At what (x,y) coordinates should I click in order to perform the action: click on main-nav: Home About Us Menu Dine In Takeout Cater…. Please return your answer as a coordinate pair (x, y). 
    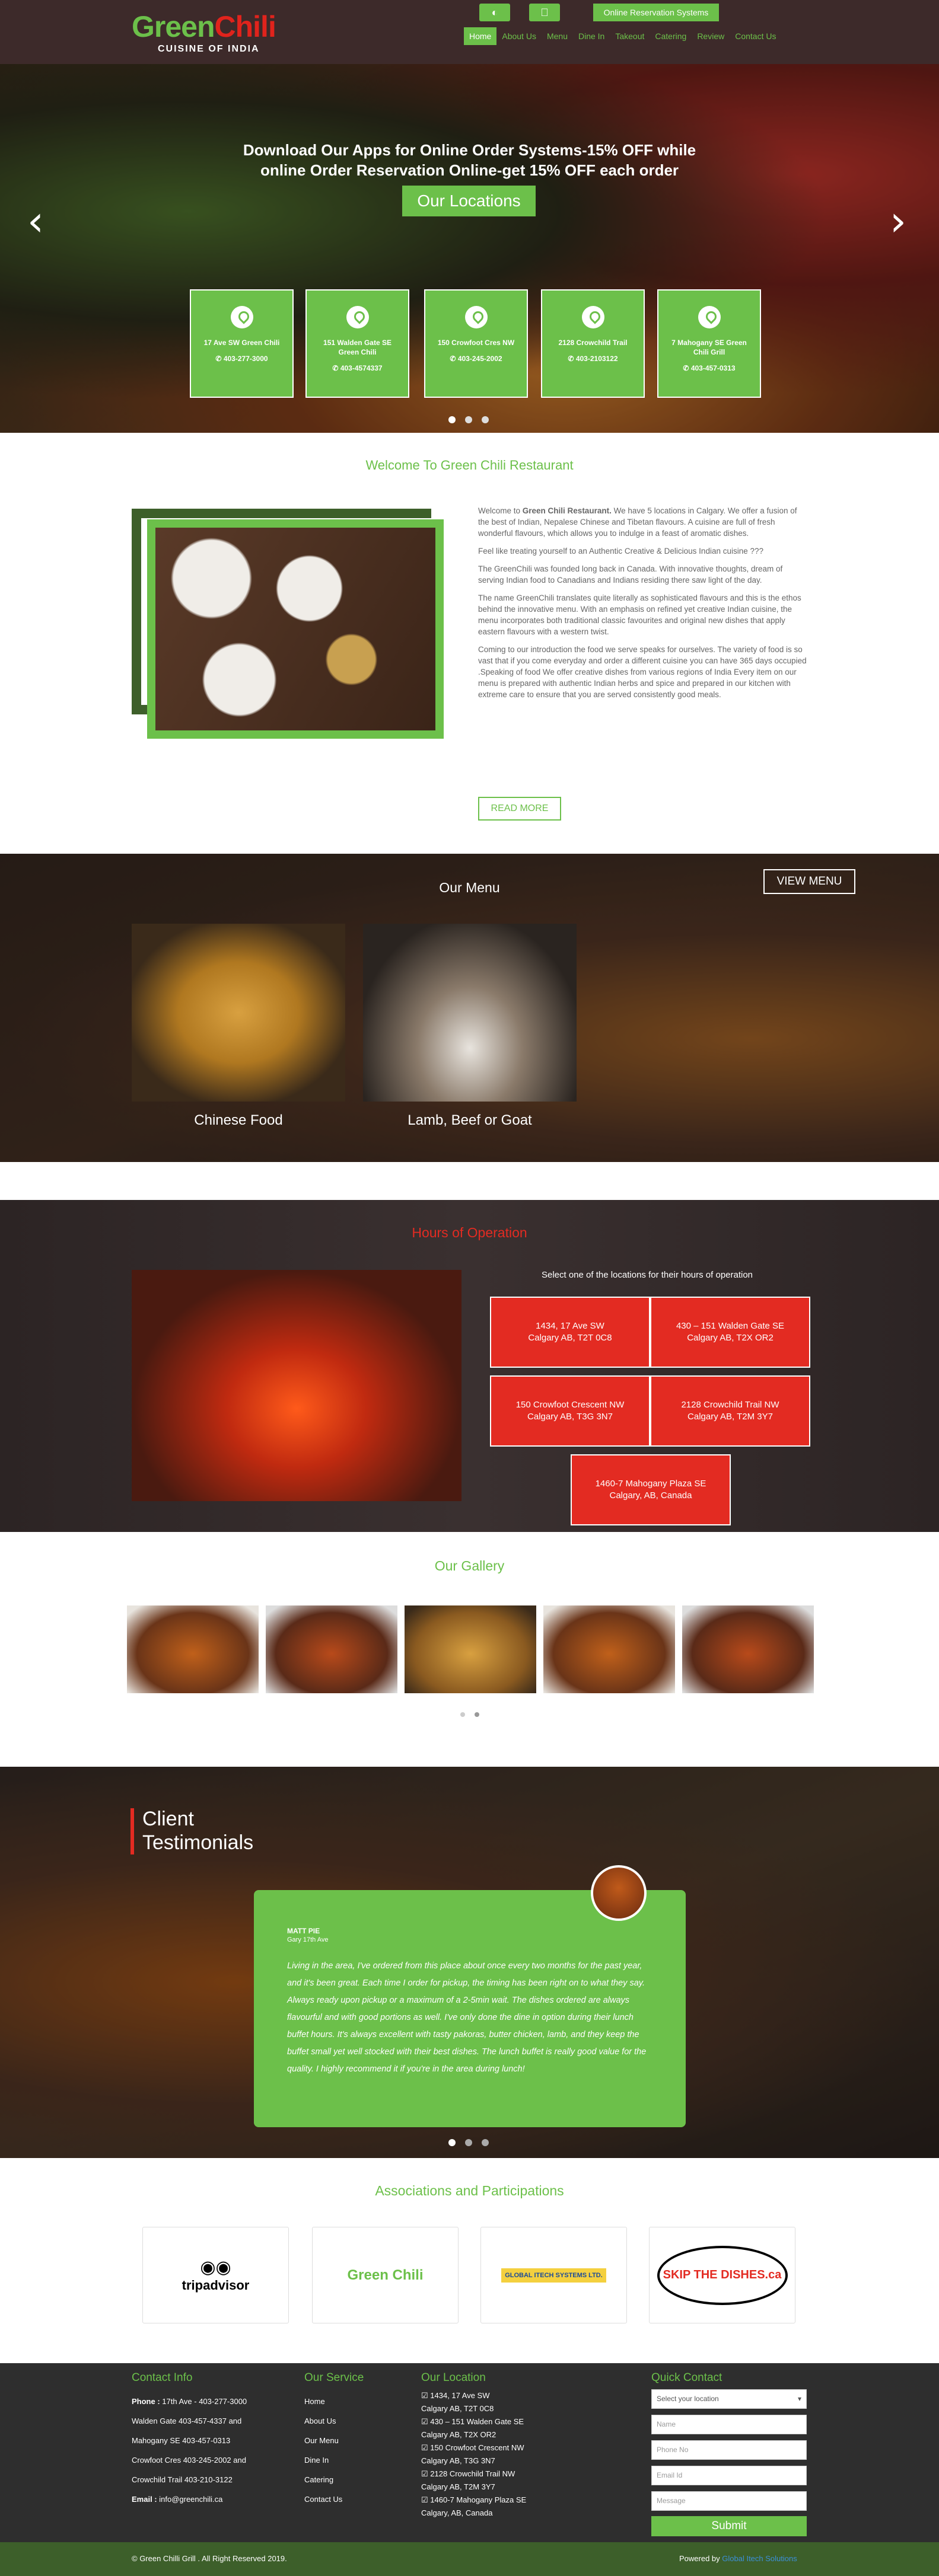
    Looking at the image, I should click on (623, 36).